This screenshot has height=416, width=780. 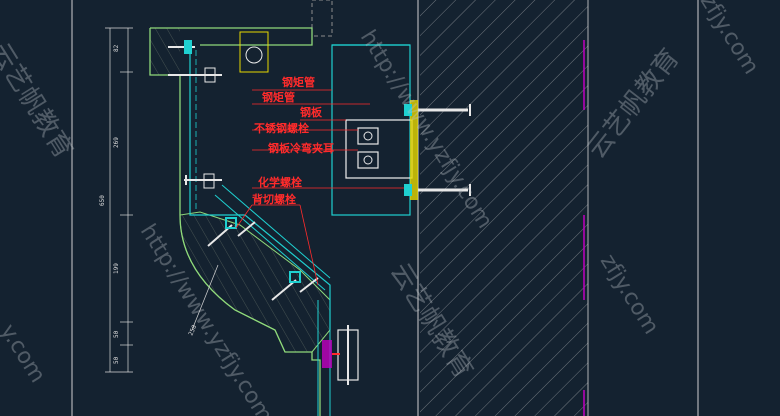 I want to click on dimension-chain, so click(x=119, y=200).